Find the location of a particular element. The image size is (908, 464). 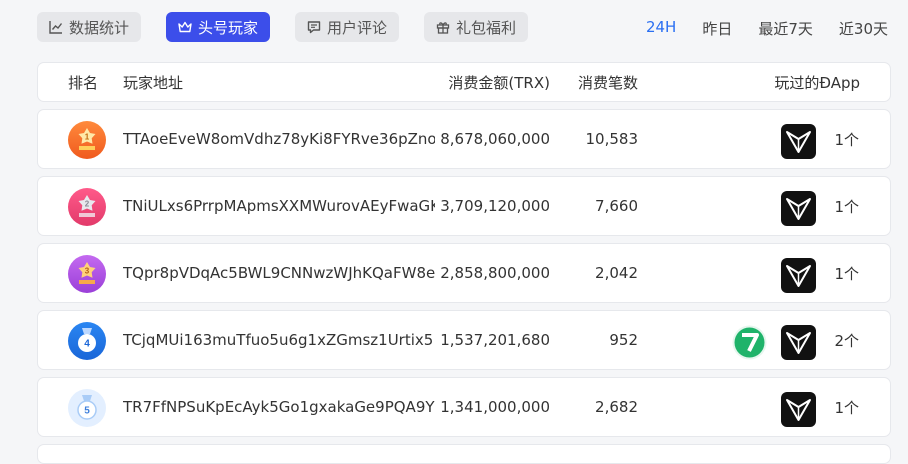

player-address: TNiULxs6PrrpMApmsXXMWurovAEyFwaGKd is located at coordinates (279, 206).